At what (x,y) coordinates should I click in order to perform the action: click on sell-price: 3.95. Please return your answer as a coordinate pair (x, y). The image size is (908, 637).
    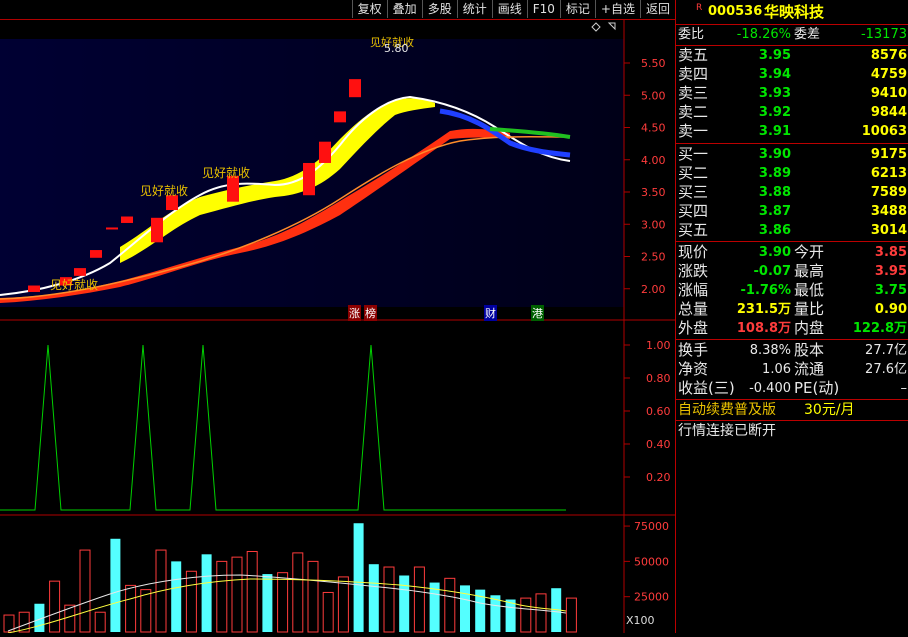
    Looking at the image, I should click on (774, 55).